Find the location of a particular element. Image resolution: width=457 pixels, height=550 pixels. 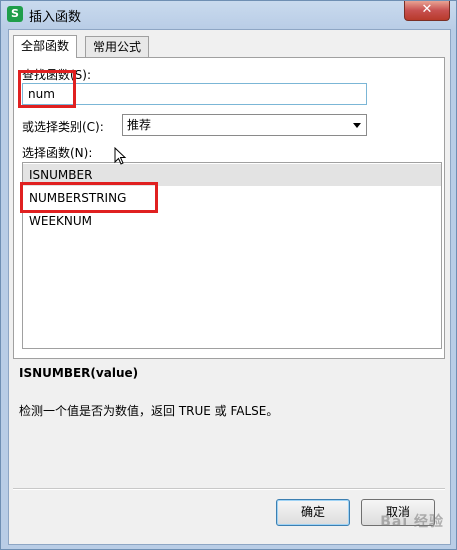

chevron-down-icon is located at coordinates (357, 125).